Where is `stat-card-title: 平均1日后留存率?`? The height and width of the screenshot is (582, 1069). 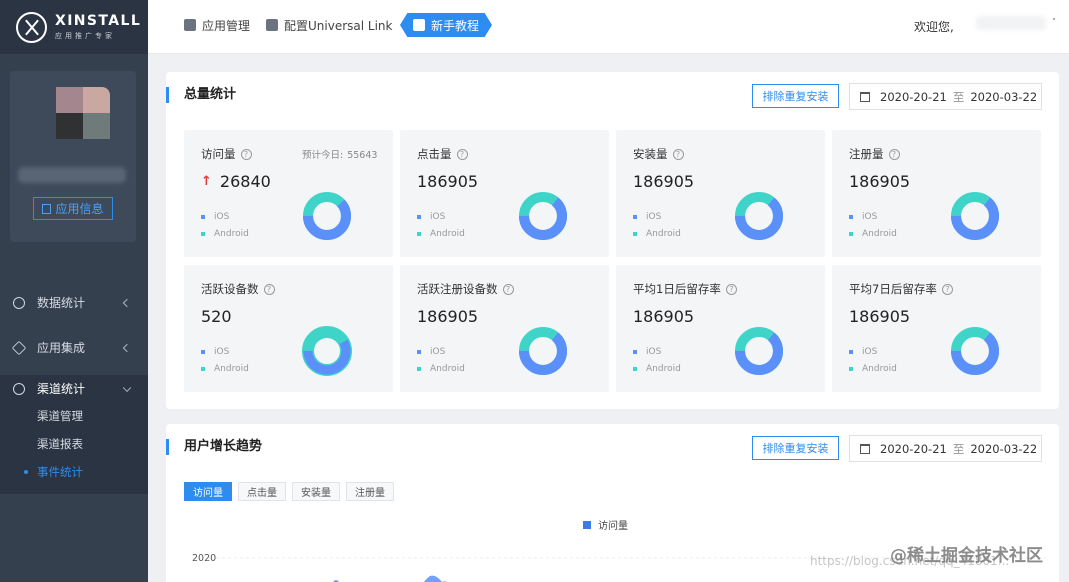 stat-card-title: 平均1日后留存率? is located at coordinates (685, 289).